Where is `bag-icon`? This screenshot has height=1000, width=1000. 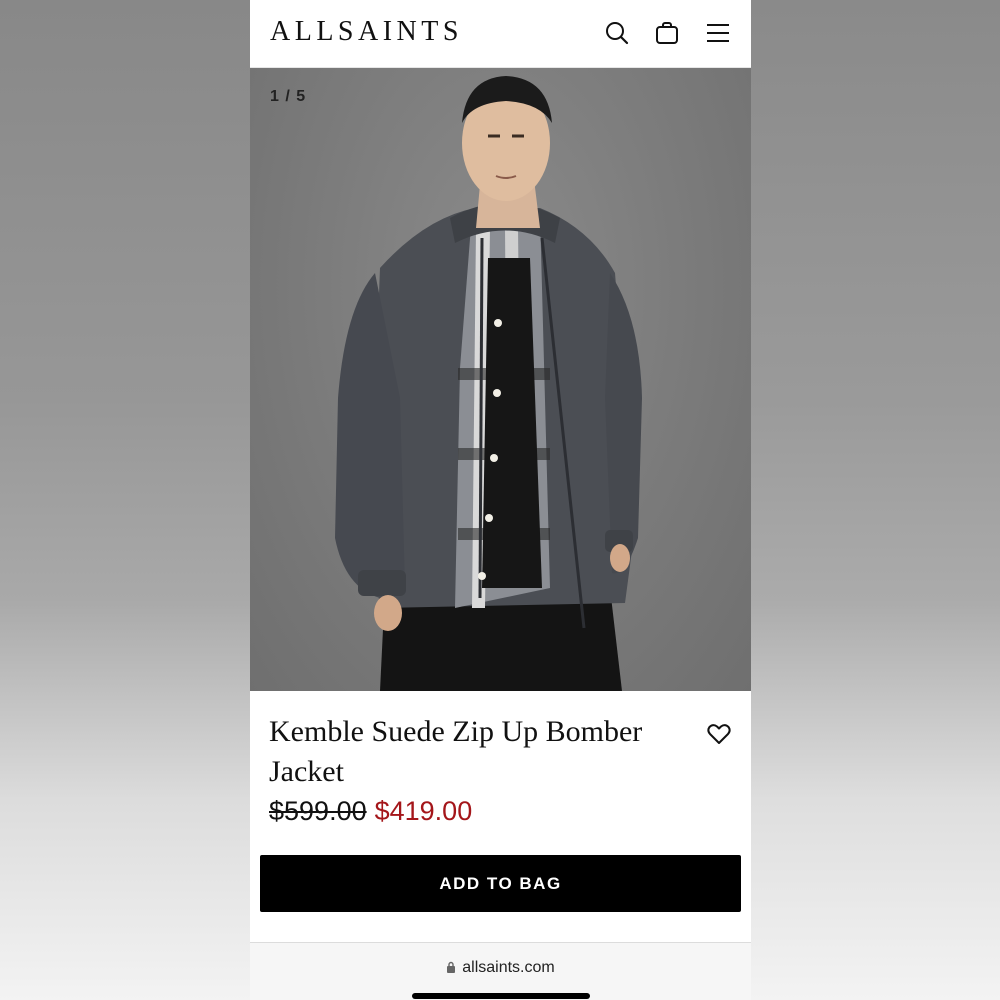 bag-icon is located at coordinates (667, 33).